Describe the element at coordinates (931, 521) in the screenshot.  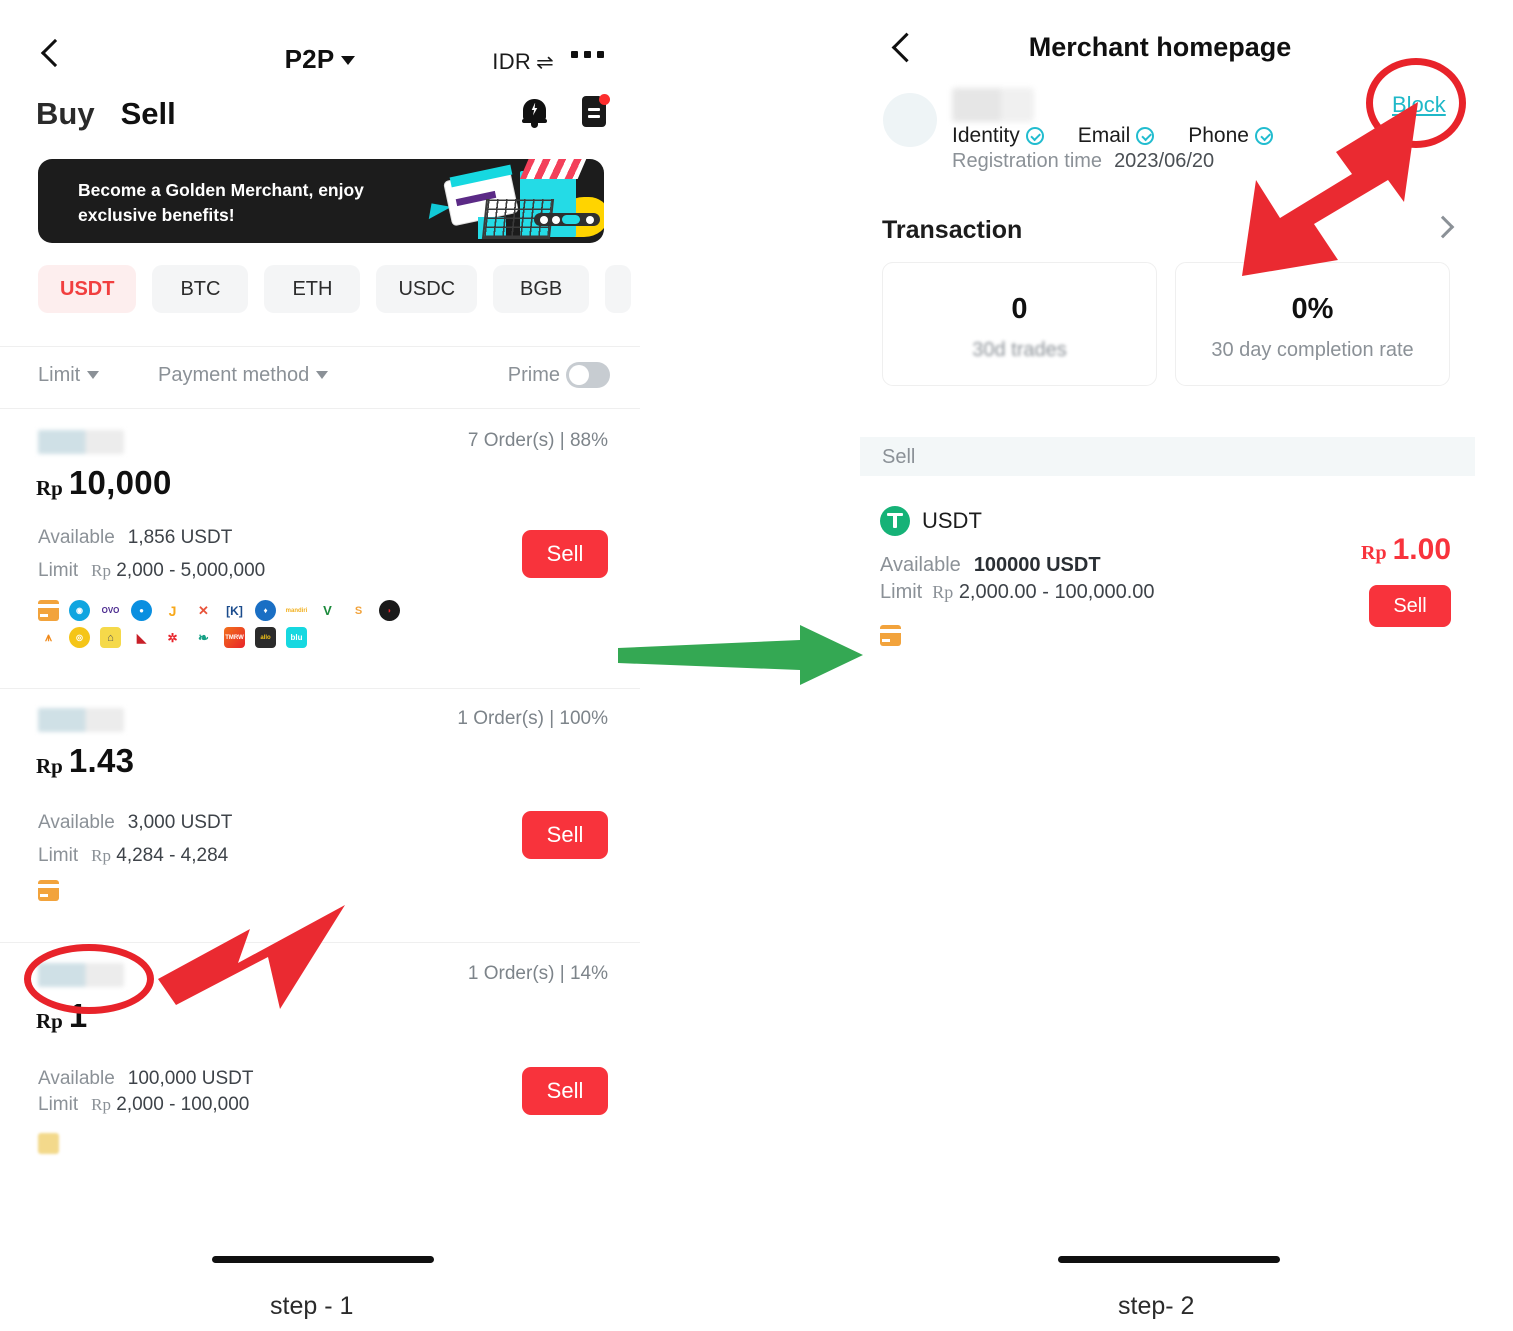
I see `coin-row: USDT` at that location.